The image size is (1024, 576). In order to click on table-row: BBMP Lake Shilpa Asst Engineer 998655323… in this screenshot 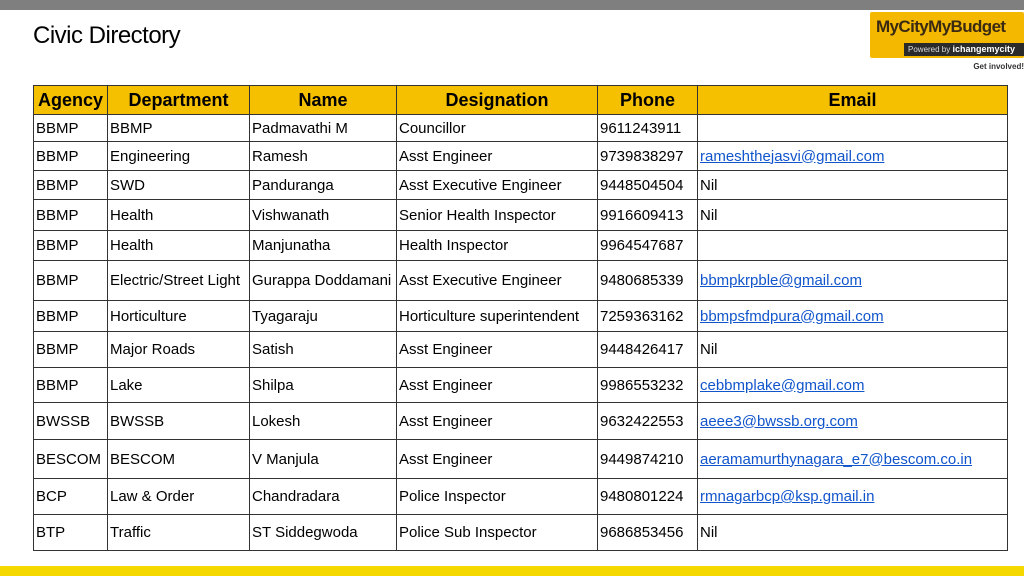, I will do `click(520, 385)`.